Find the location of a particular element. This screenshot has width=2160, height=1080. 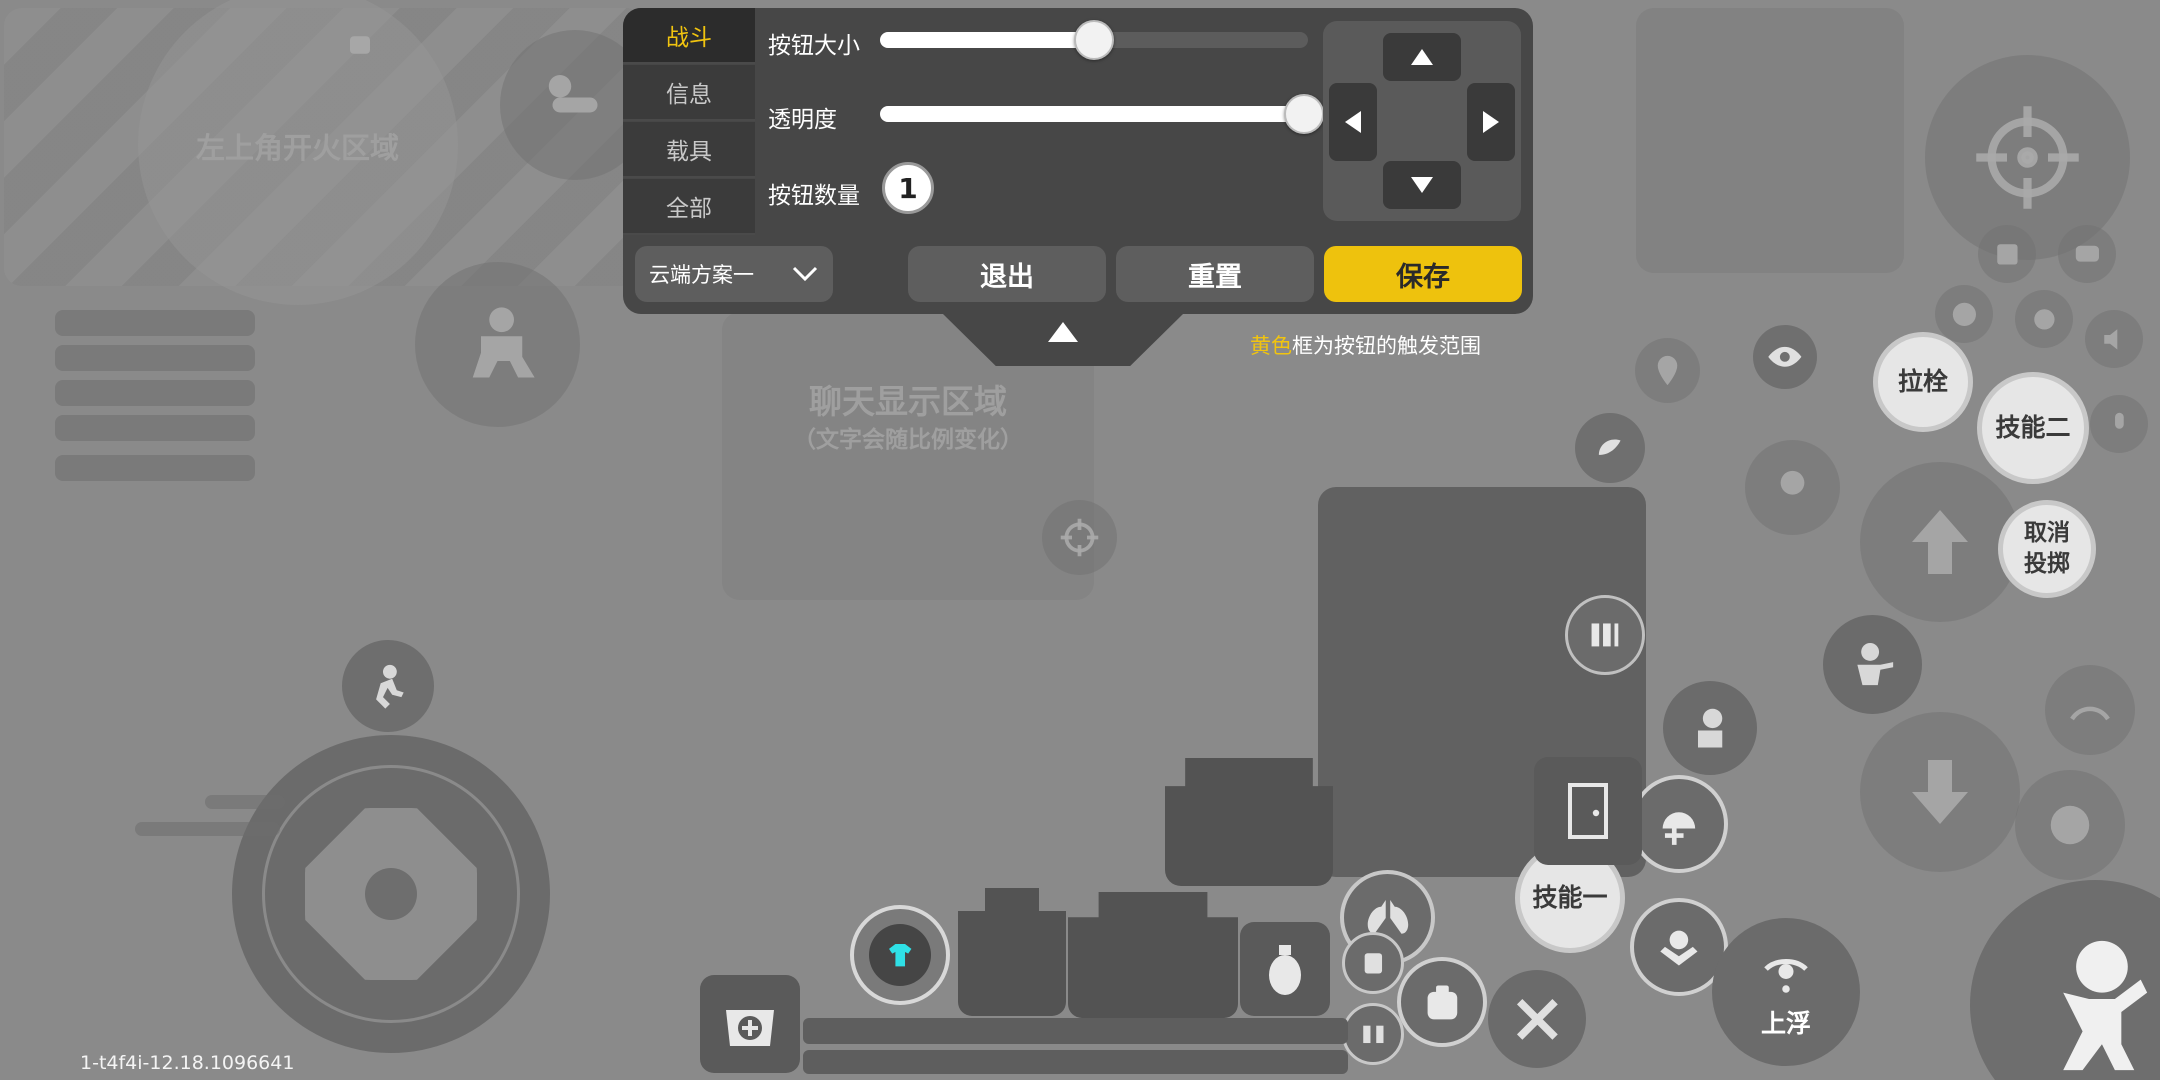

float-up-label: 上浮 is located at coordinates (1785, 1023).